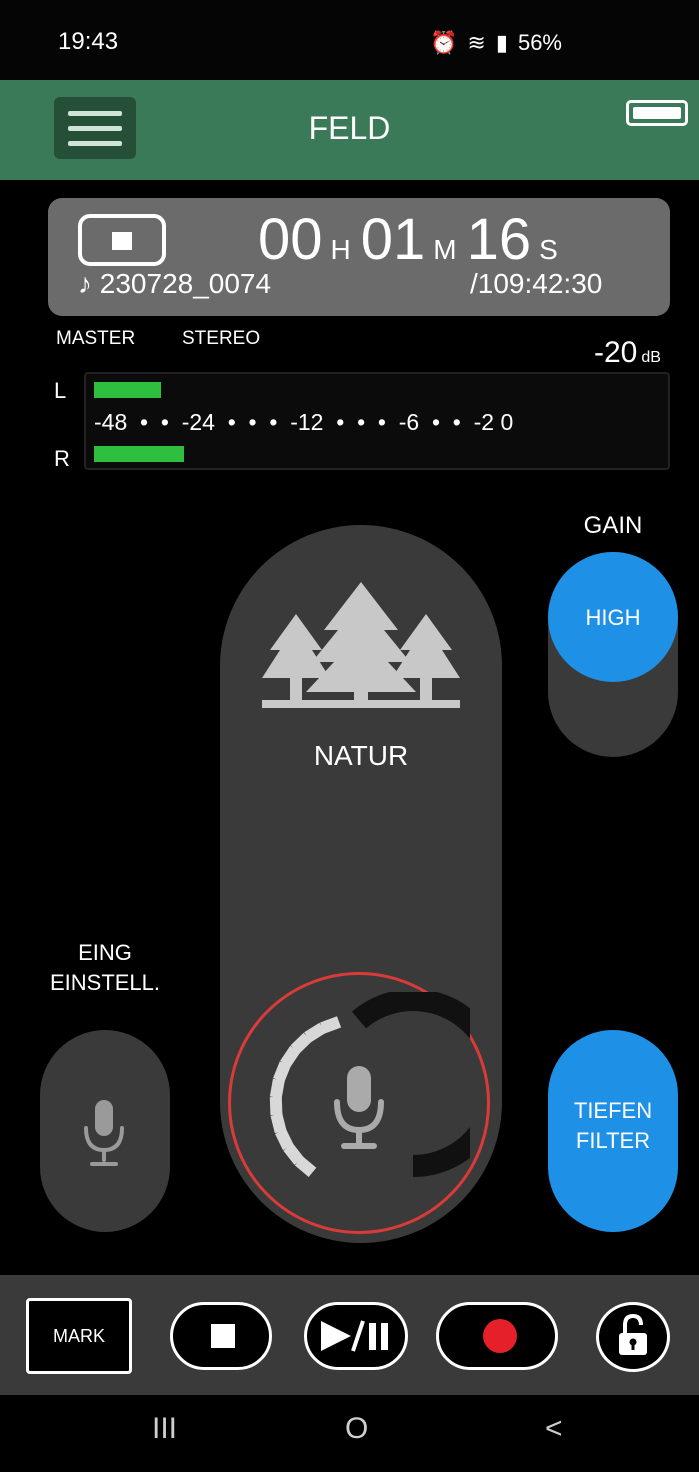 The height and width of the screenshot is (1472, 699). What do you see at coordinates (613, 525) in the screenshot?
I see `gain-label: GAIN` at bounding box center [613, 525].